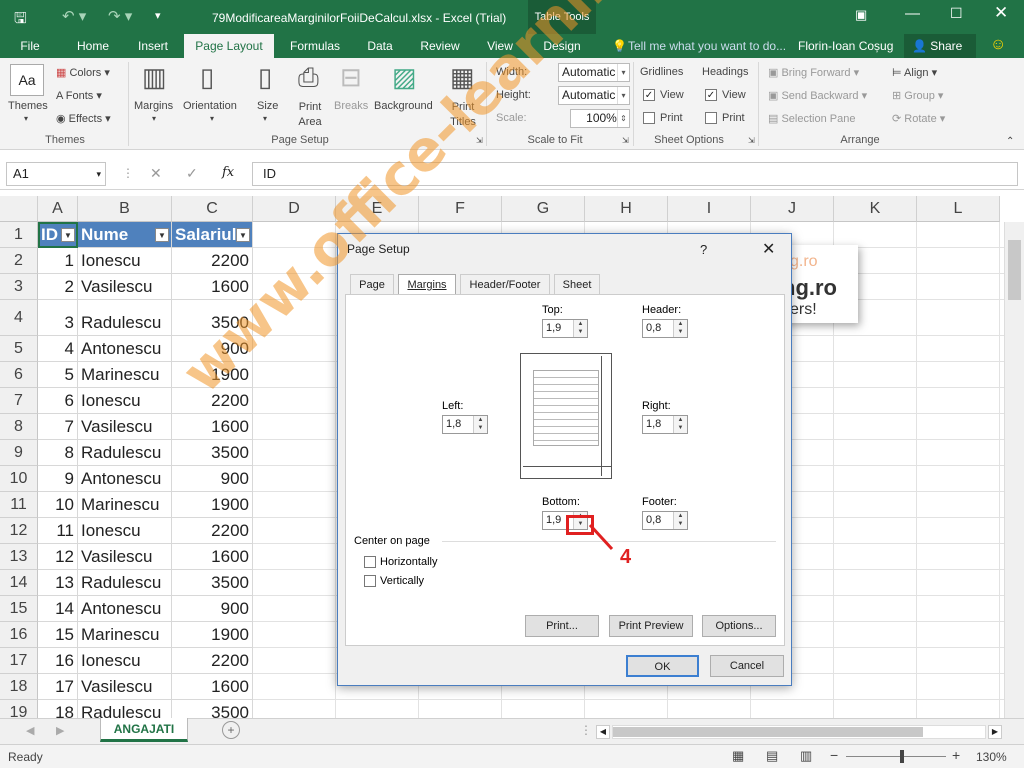 The height and width of the screenshot is (768, 1024). I want to click on row-header: 6, so click(19, 375).